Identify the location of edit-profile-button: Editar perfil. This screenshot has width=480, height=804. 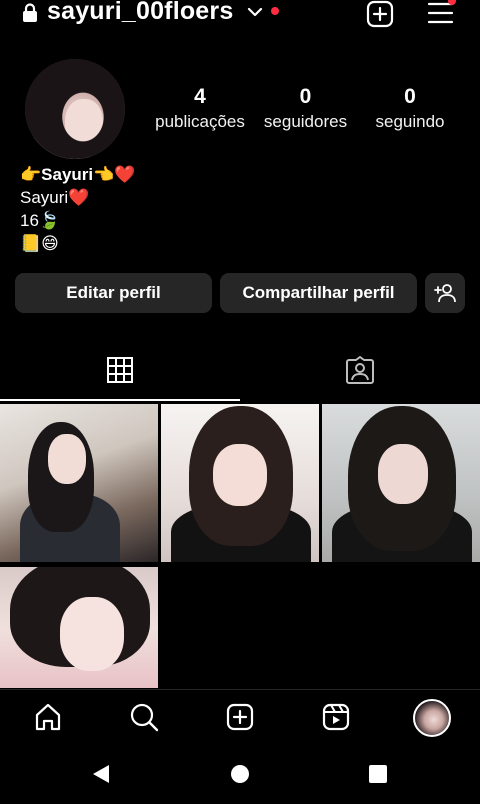
(113, 293).